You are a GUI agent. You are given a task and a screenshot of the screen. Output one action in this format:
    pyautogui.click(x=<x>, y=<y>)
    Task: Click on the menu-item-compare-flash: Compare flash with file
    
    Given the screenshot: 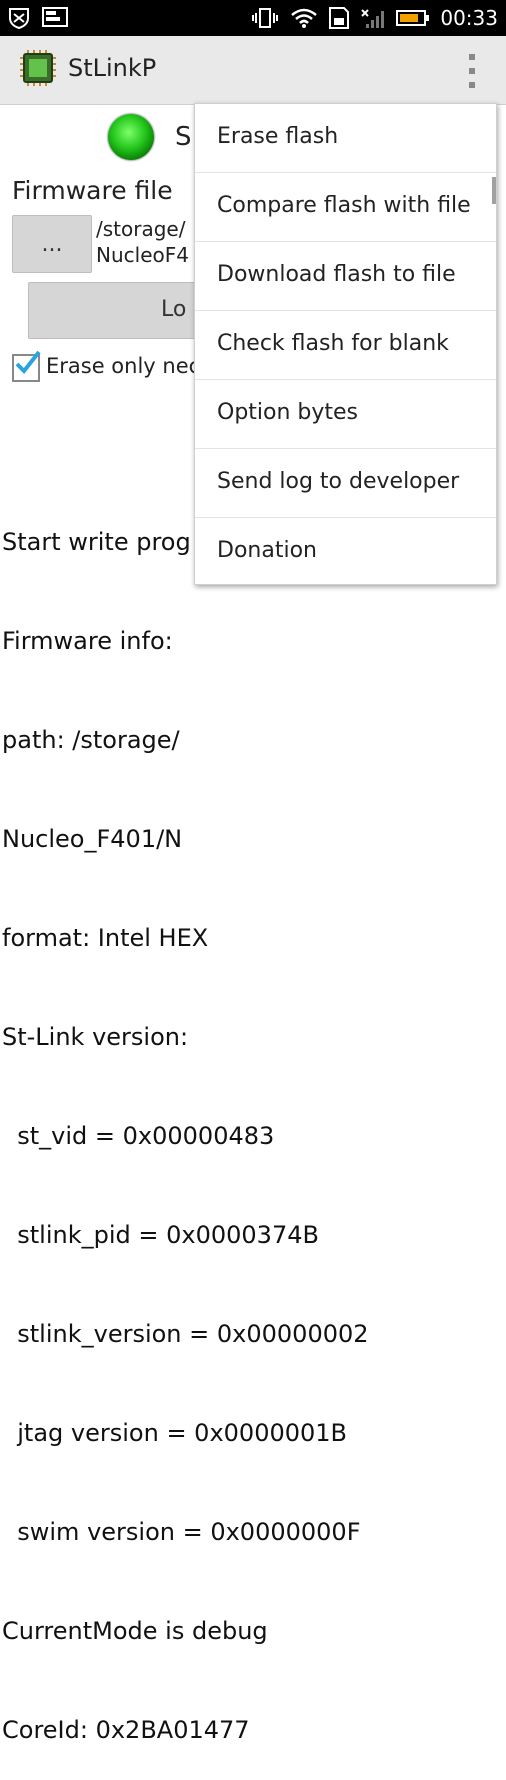 What is the action you would take?
    pyautogui.click(x=345, y=207)
    